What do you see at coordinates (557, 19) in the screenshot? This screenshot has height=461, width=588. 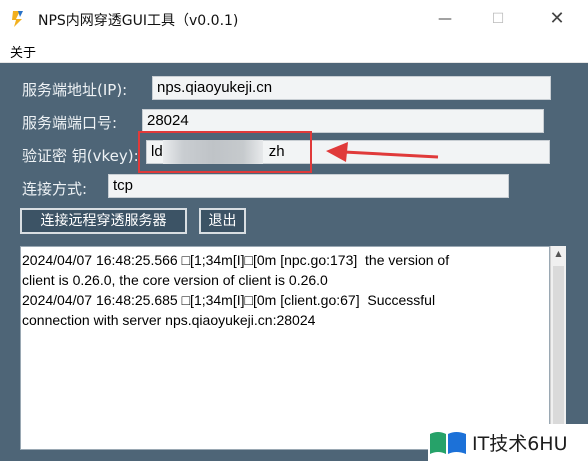 I see `close-button: ✕` at bounding box center [557, 19].